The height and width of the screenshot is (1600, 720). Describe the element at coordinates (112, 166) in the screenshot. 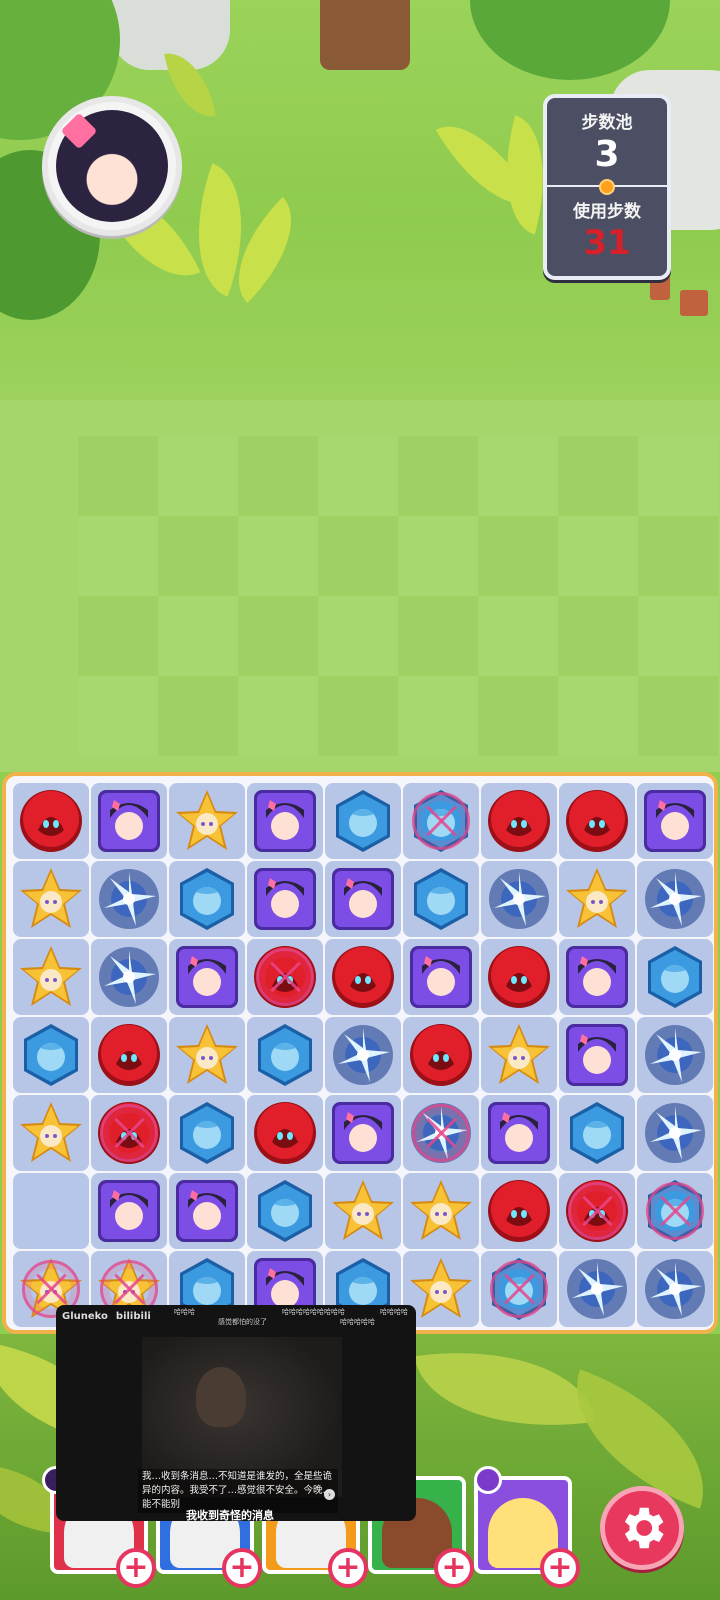

I see `player-avatar` at that location.